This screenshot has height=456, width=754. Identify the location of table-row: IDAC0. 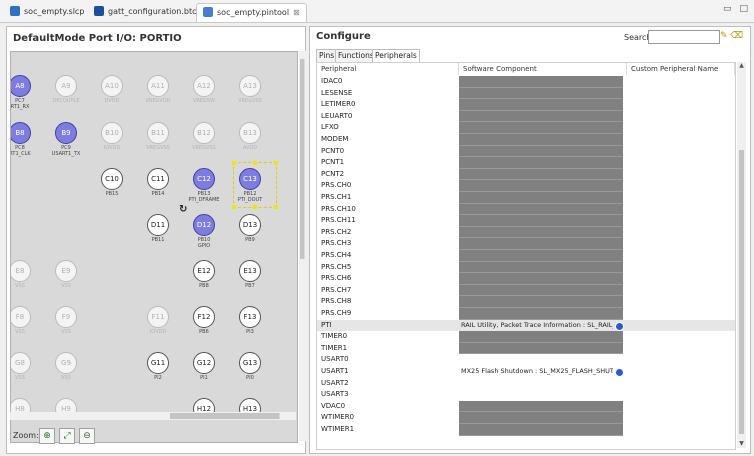
(526, 82).